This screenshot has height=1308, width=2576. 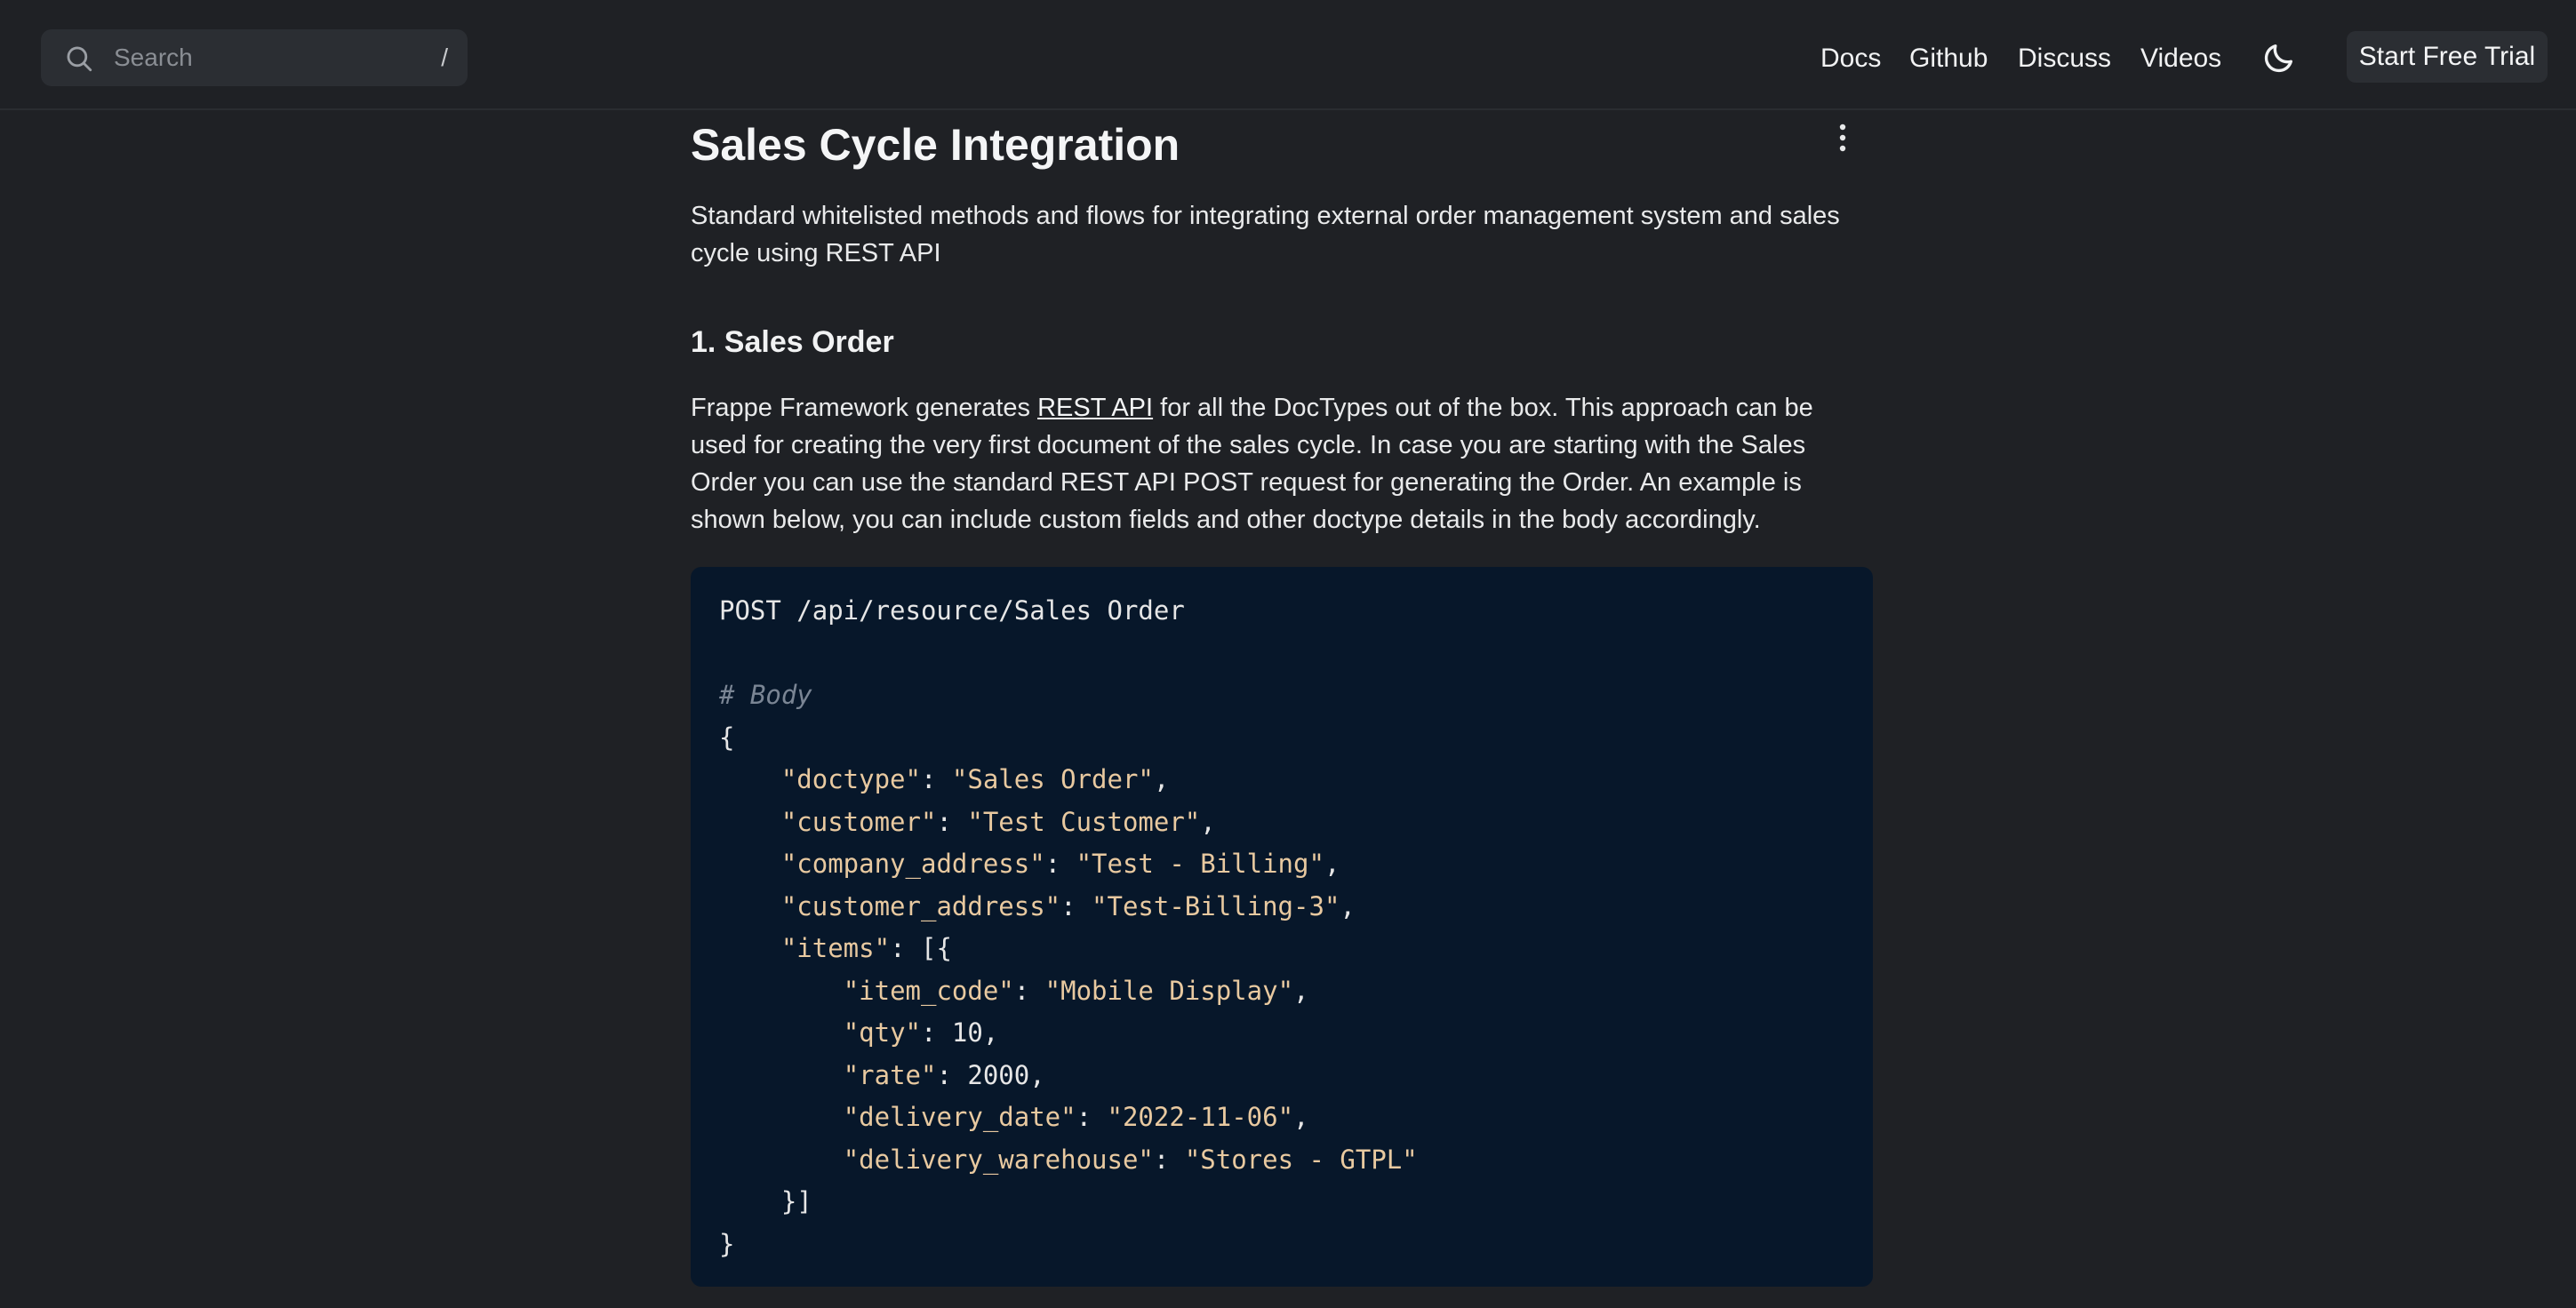 What do you see at coordinates (765, 695) in the screenshot?
I see `code-comment: # Body` at bounding box center [765, 695].